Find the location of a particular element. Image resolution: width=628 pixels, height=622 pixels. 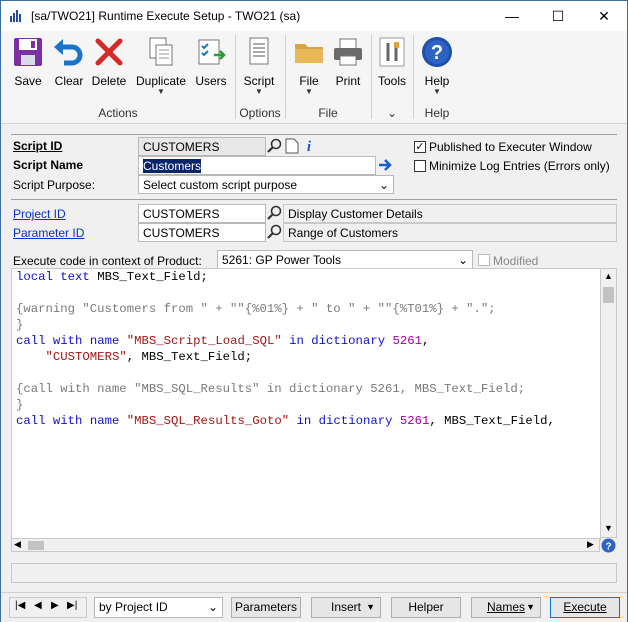

users-checklist-icon is located at coordinates (212, 52).